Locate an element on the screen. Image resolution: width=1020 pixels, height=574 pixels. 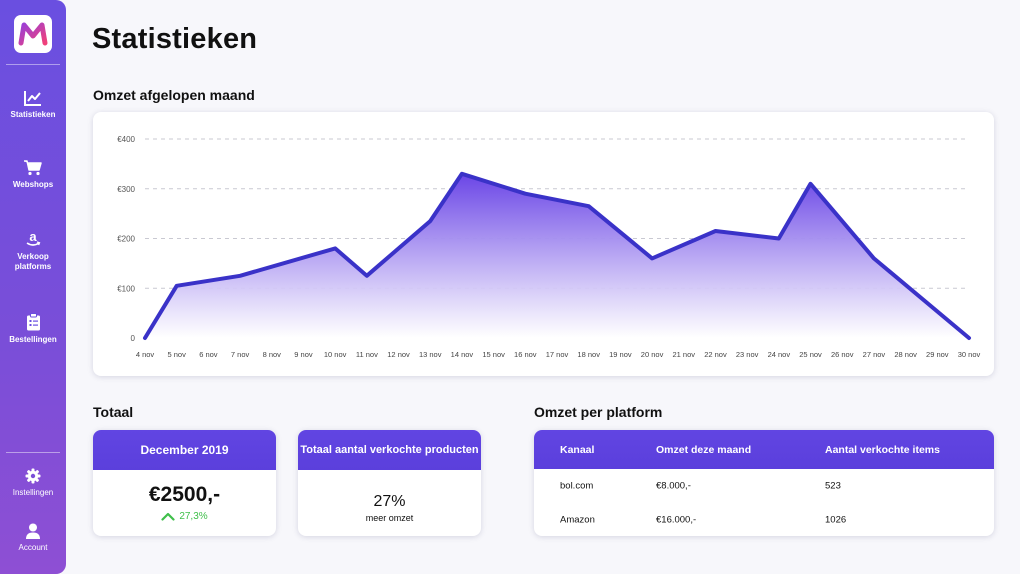
x-tick-label: 9 nov is located at coordinates (303, 354).